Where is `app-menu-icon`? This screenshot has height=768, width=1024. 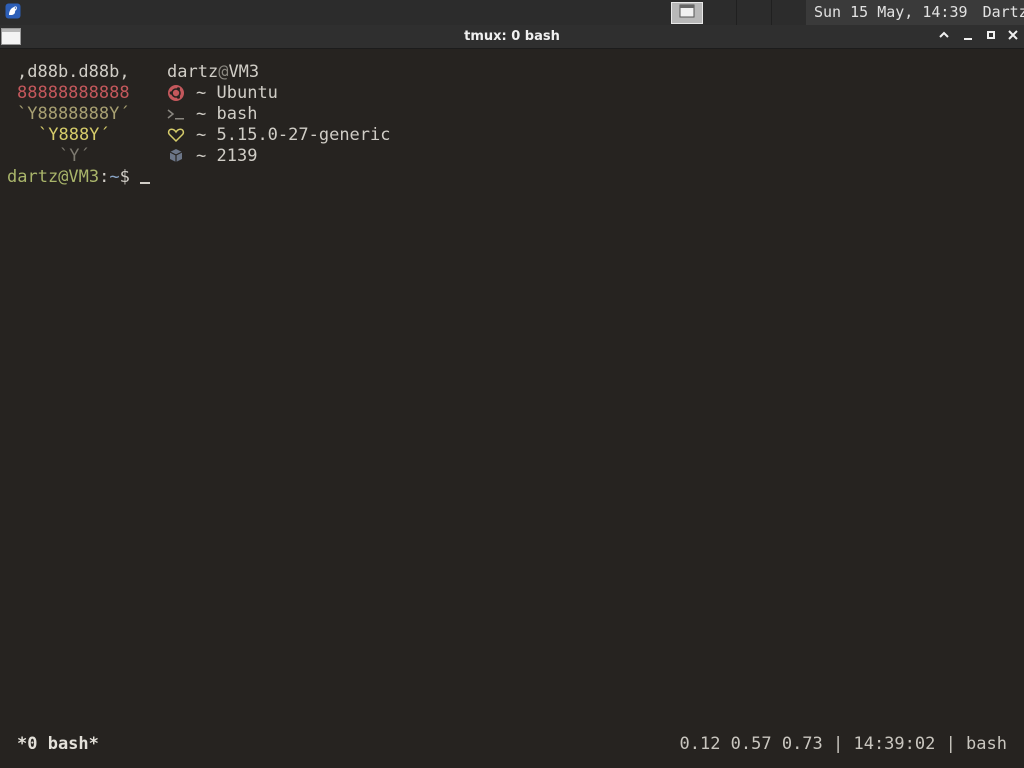 app-menu-icon is located at coordinates (13, 13).